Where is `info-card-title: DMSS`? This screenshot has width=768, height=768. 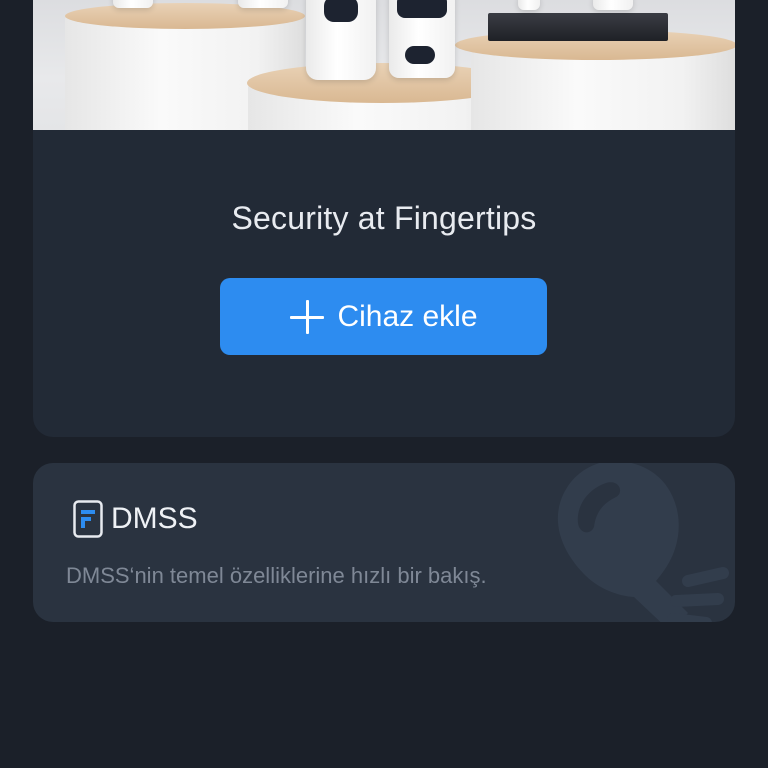 info-card-title: DMSS is located at coordinates (135, 519).